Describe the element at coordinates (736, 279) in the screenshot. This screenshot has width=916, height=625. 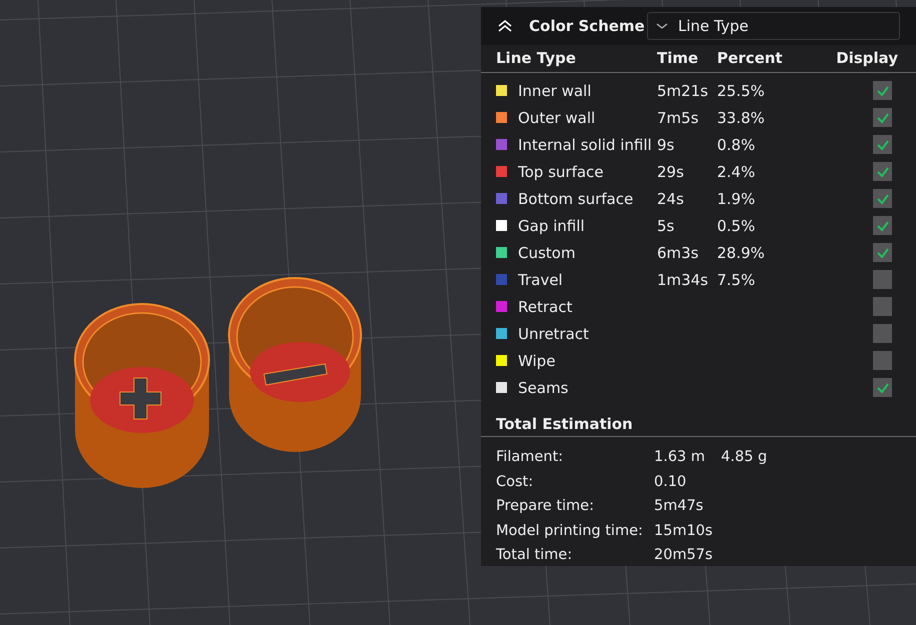
I see `percent-value: 7.5%` at that location.